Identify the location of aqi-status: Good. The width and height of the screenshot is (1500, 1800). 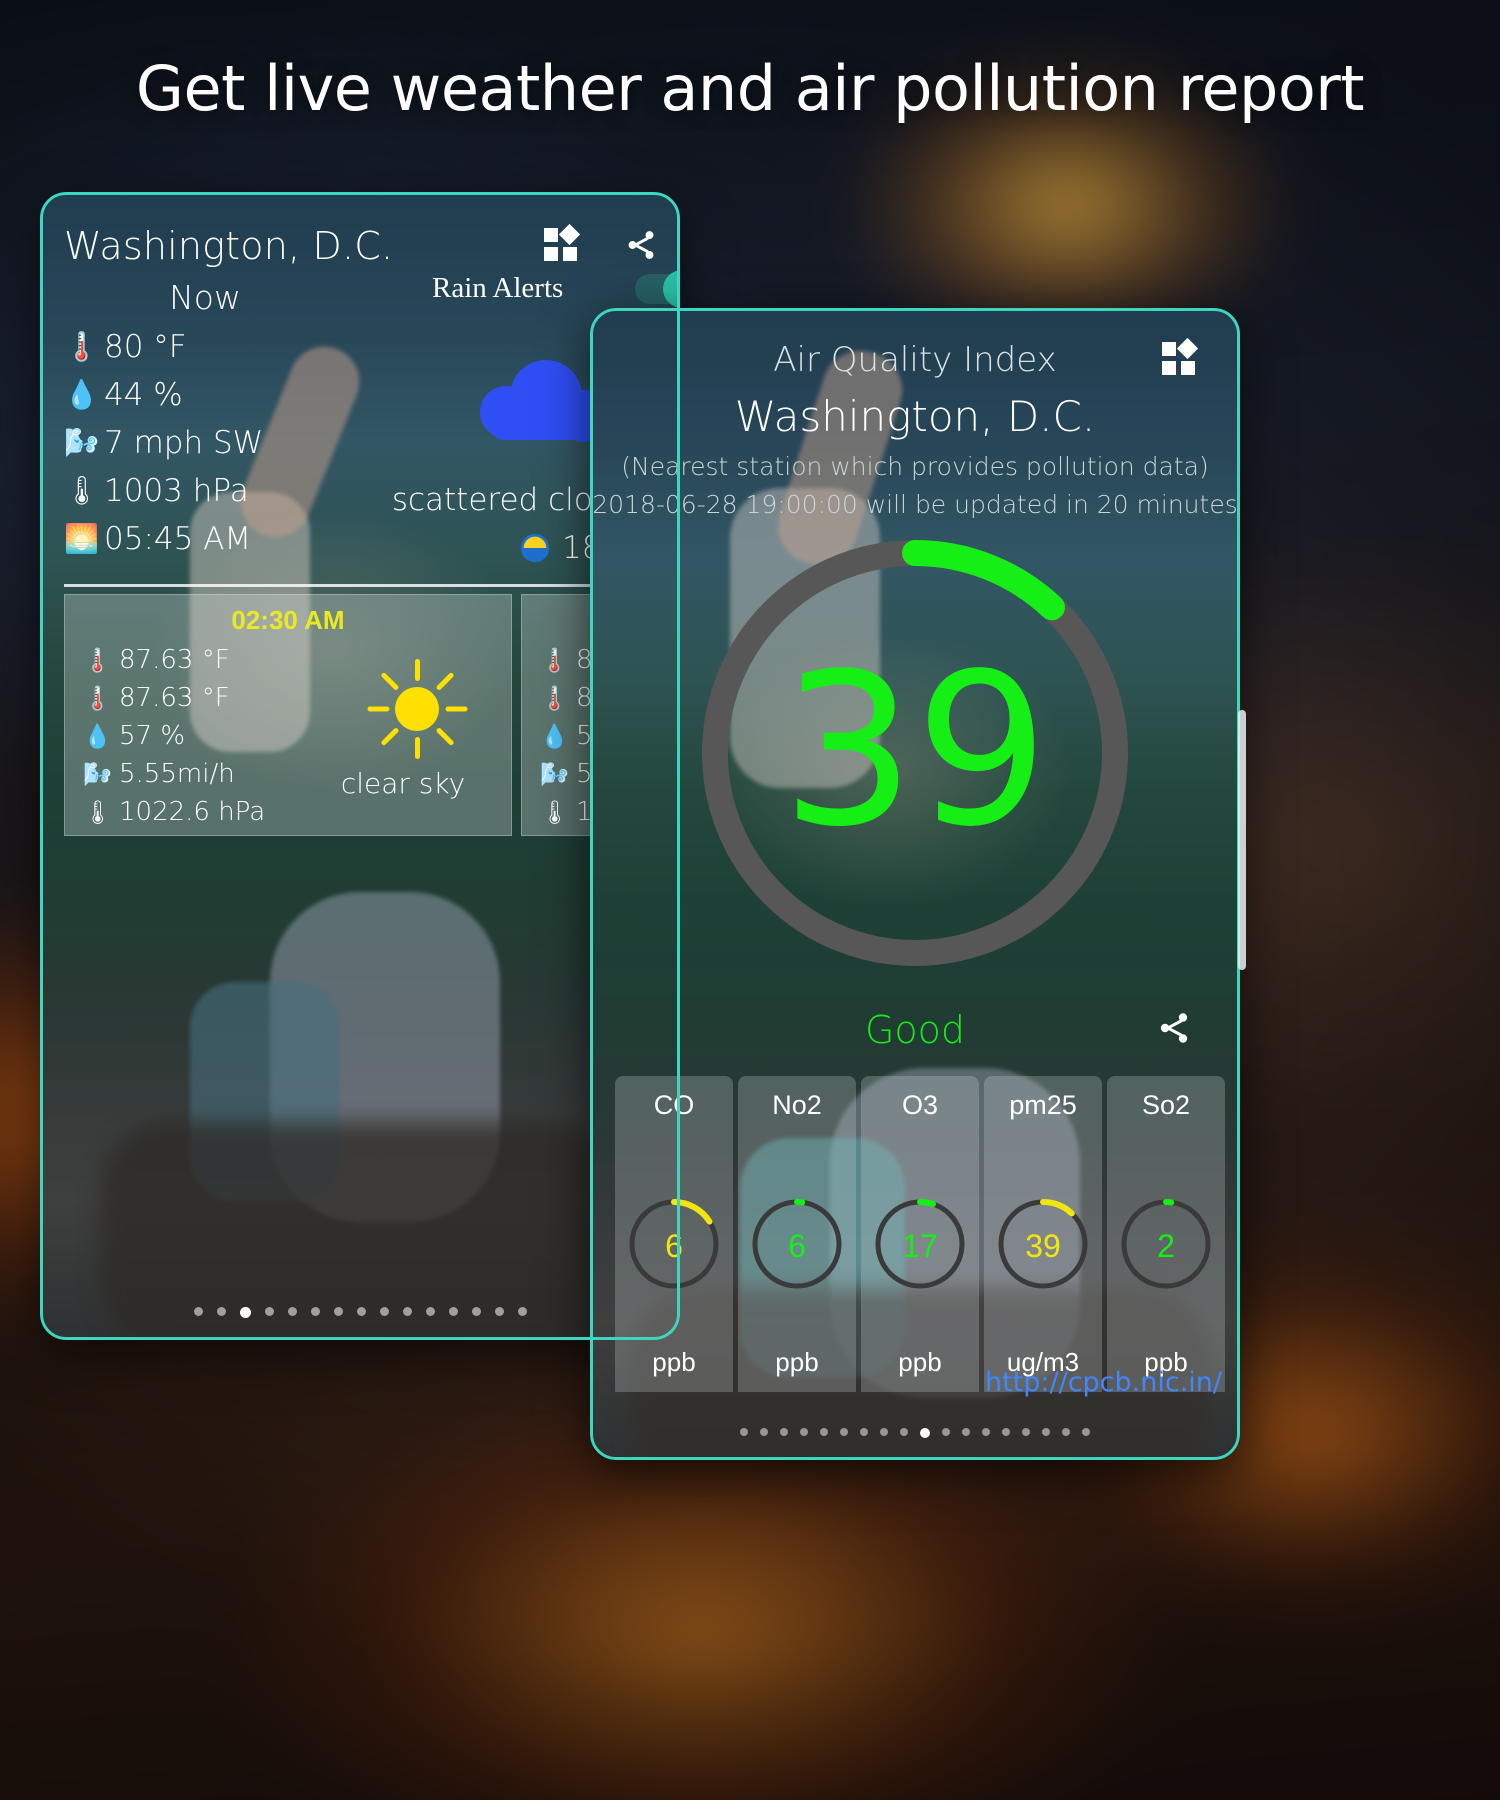
(915, 1030).